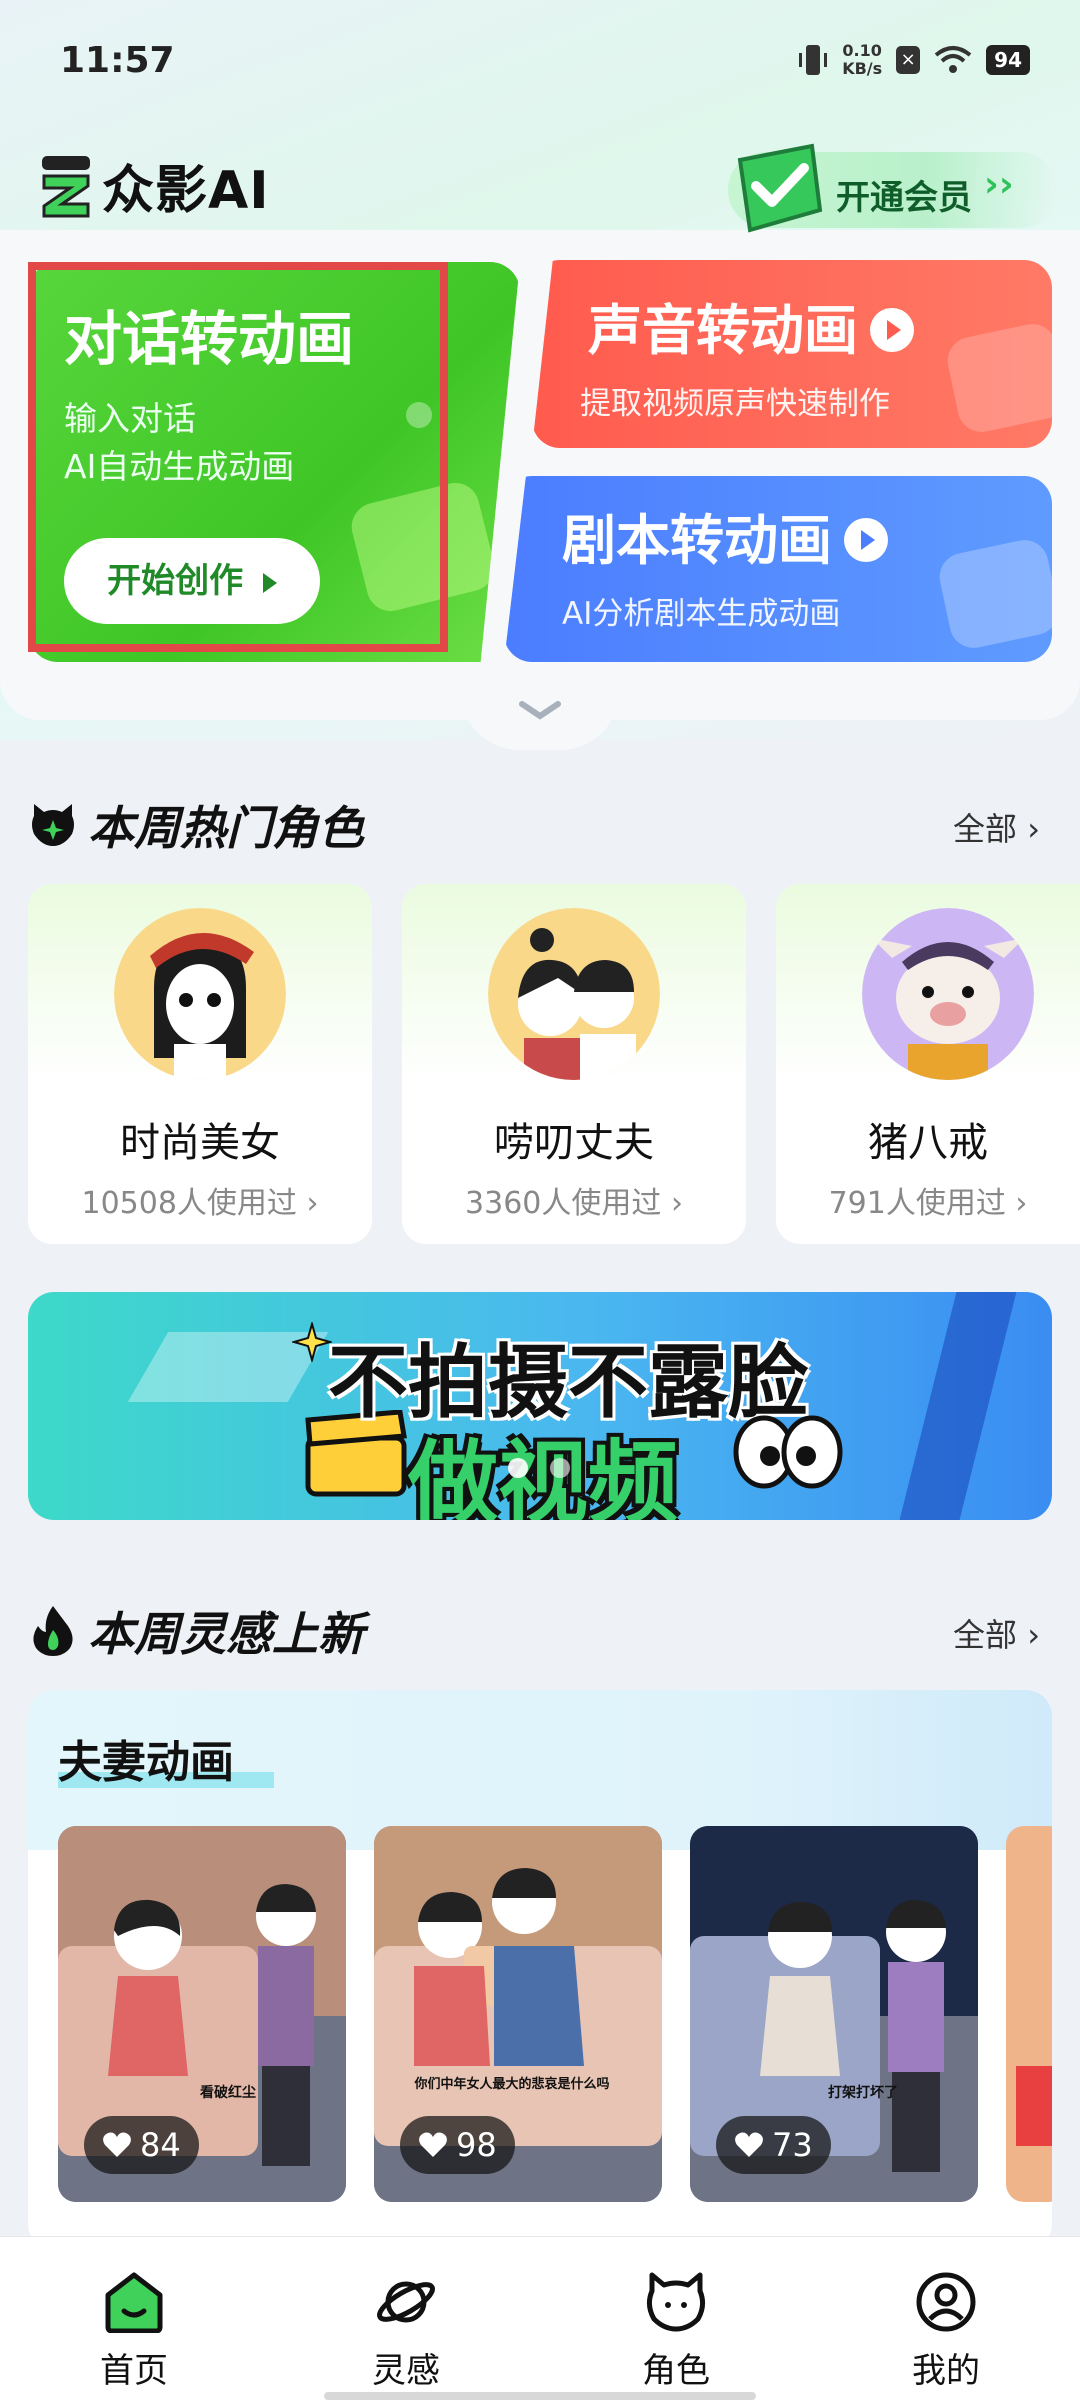 This screenshot has height=2408, width=1080. Describe the element at coordinates (200, 1143) in the screenshot. I see `character-name: 时尚美女` at that location.